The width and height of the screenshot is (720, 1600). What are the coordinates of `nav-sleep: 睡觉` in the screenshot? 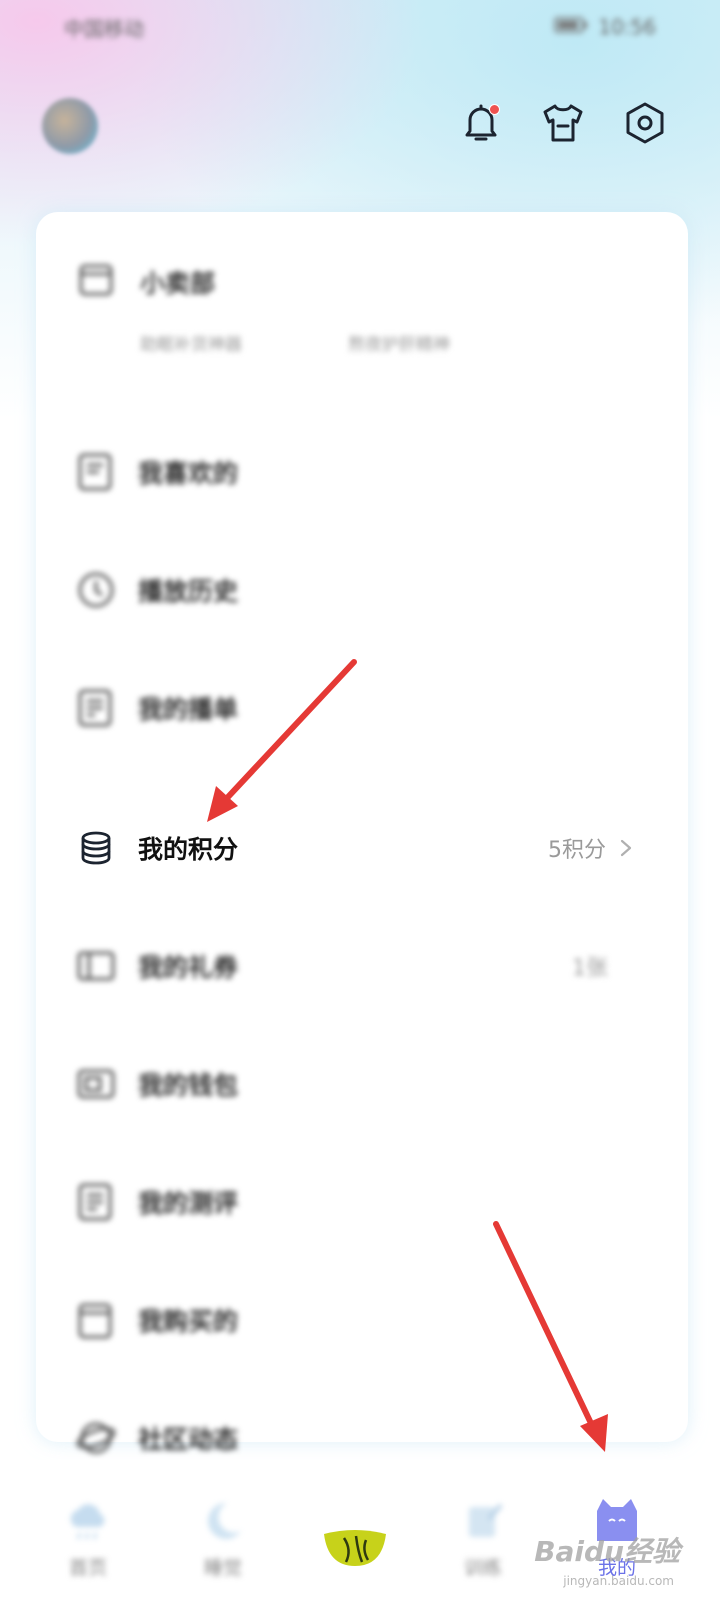 It's located at (223, 1539).